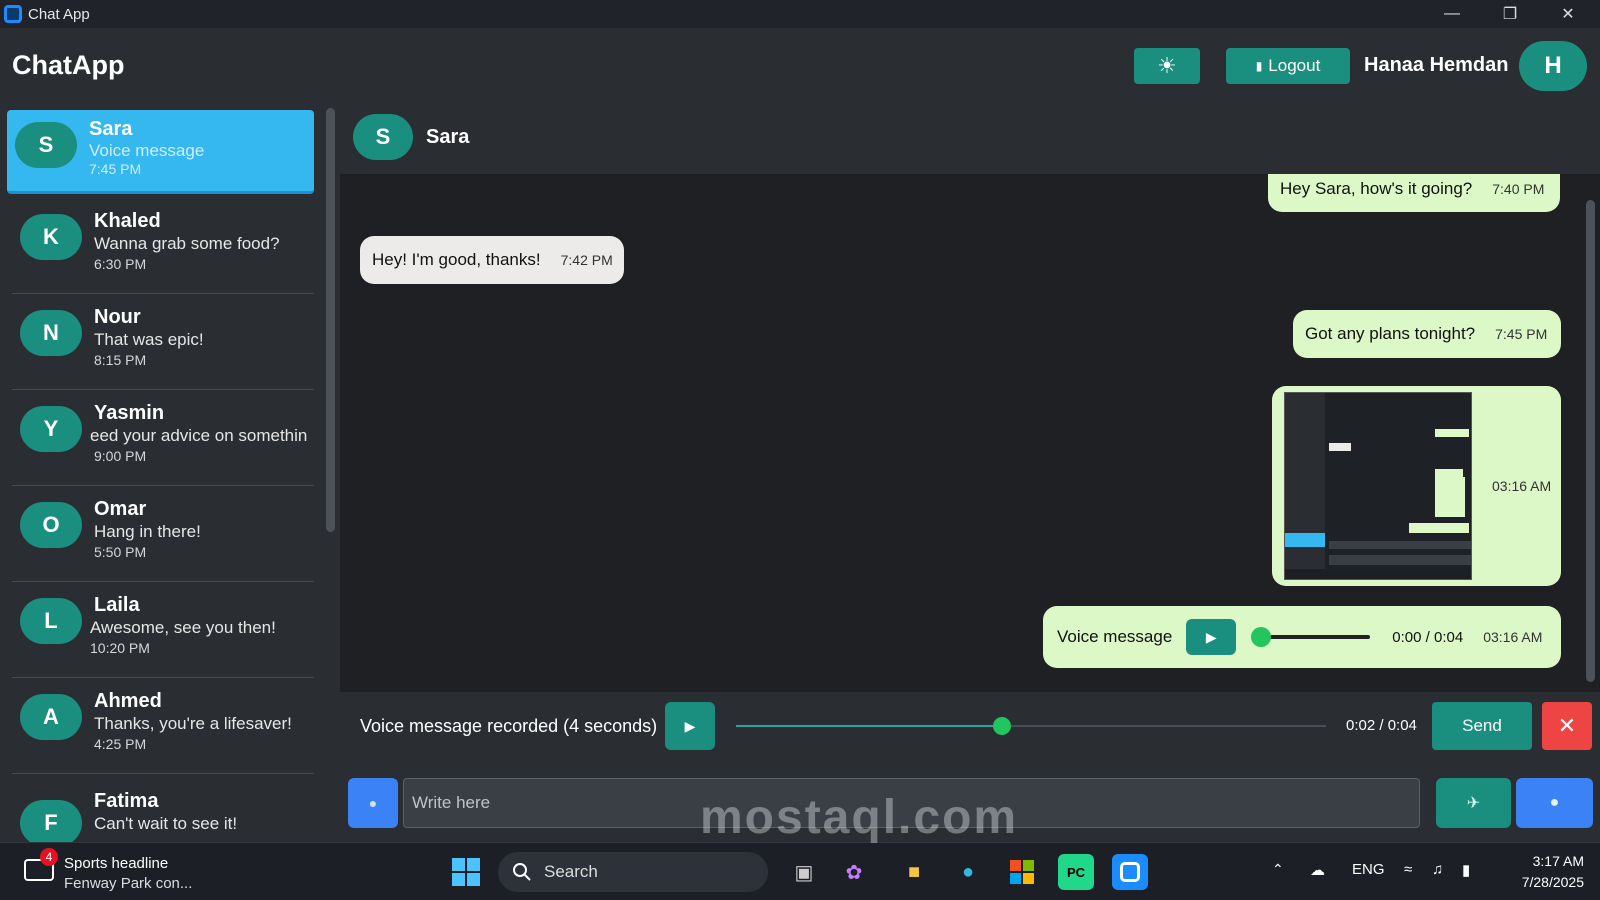  Describe the element at coordinates (1553, 66) in the screenshot. I see `user-avatar: H` at that location.